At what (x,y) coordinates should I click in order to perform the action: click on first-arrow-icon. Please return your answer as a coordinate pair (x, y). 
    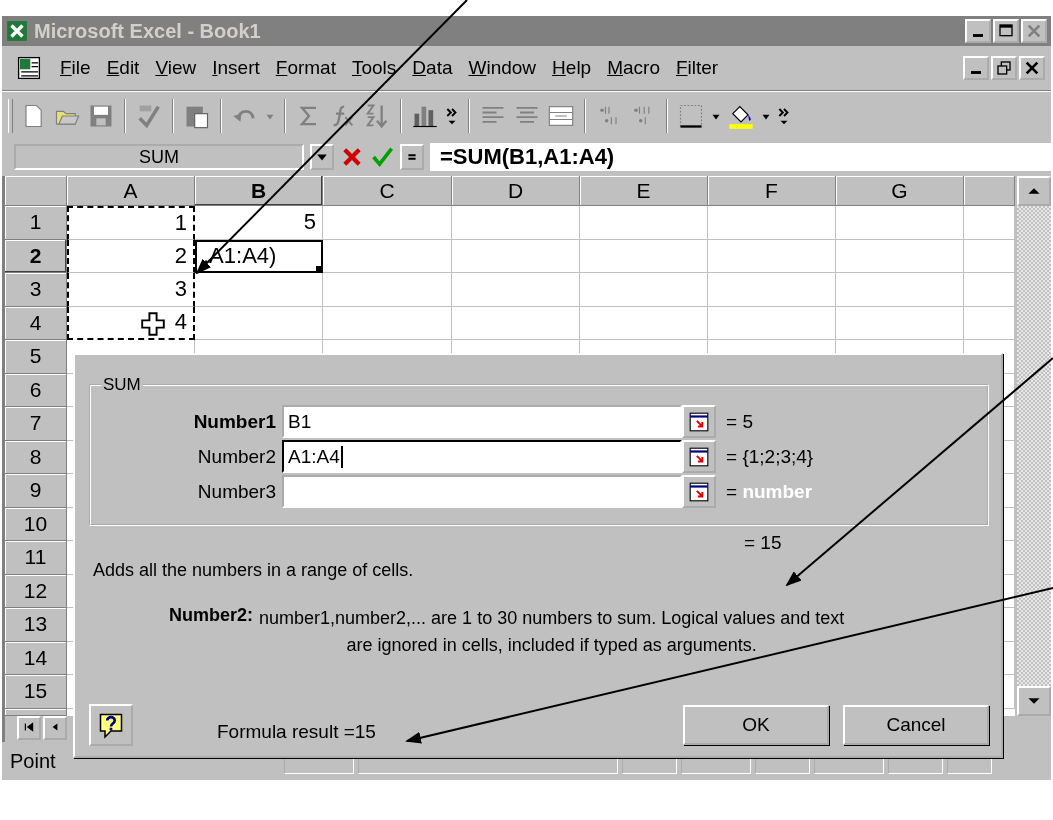
    Looking at the image, I should click on (29, 726).